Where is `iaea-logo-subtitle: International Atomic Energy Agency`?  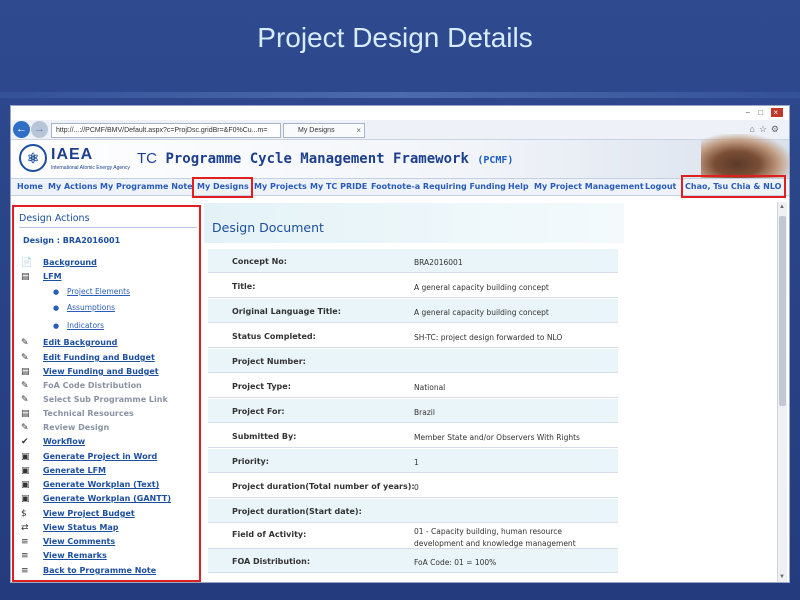
iaea-logo-subtitle: International Atomic Energy Agency is located at coordinates (90, 168).